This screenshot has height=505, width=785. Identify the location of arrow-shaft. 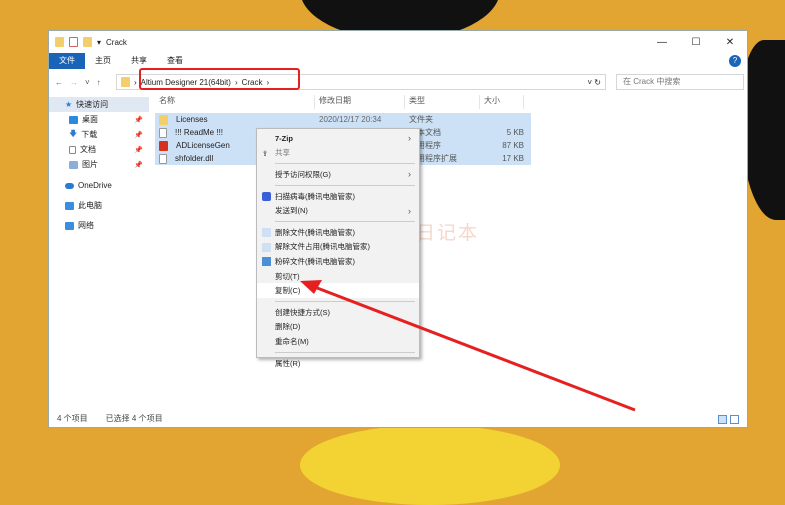
(473, 348).